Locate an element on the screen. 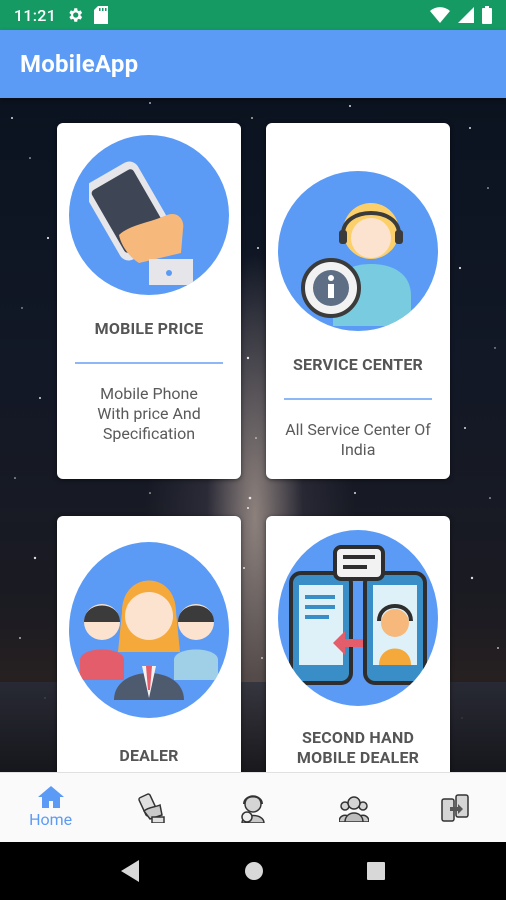  second-hand-dealer-card: SECOND HAND MOBILE DEALER is located at coordinates (358, 644).